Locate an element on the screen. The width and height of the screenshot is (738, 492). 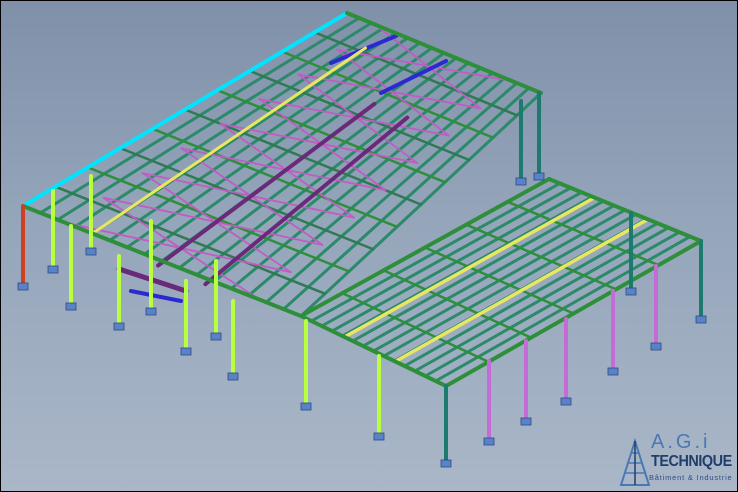
logo-tagline: Bâtiment & Industrie is located at coordinates (691, 477).